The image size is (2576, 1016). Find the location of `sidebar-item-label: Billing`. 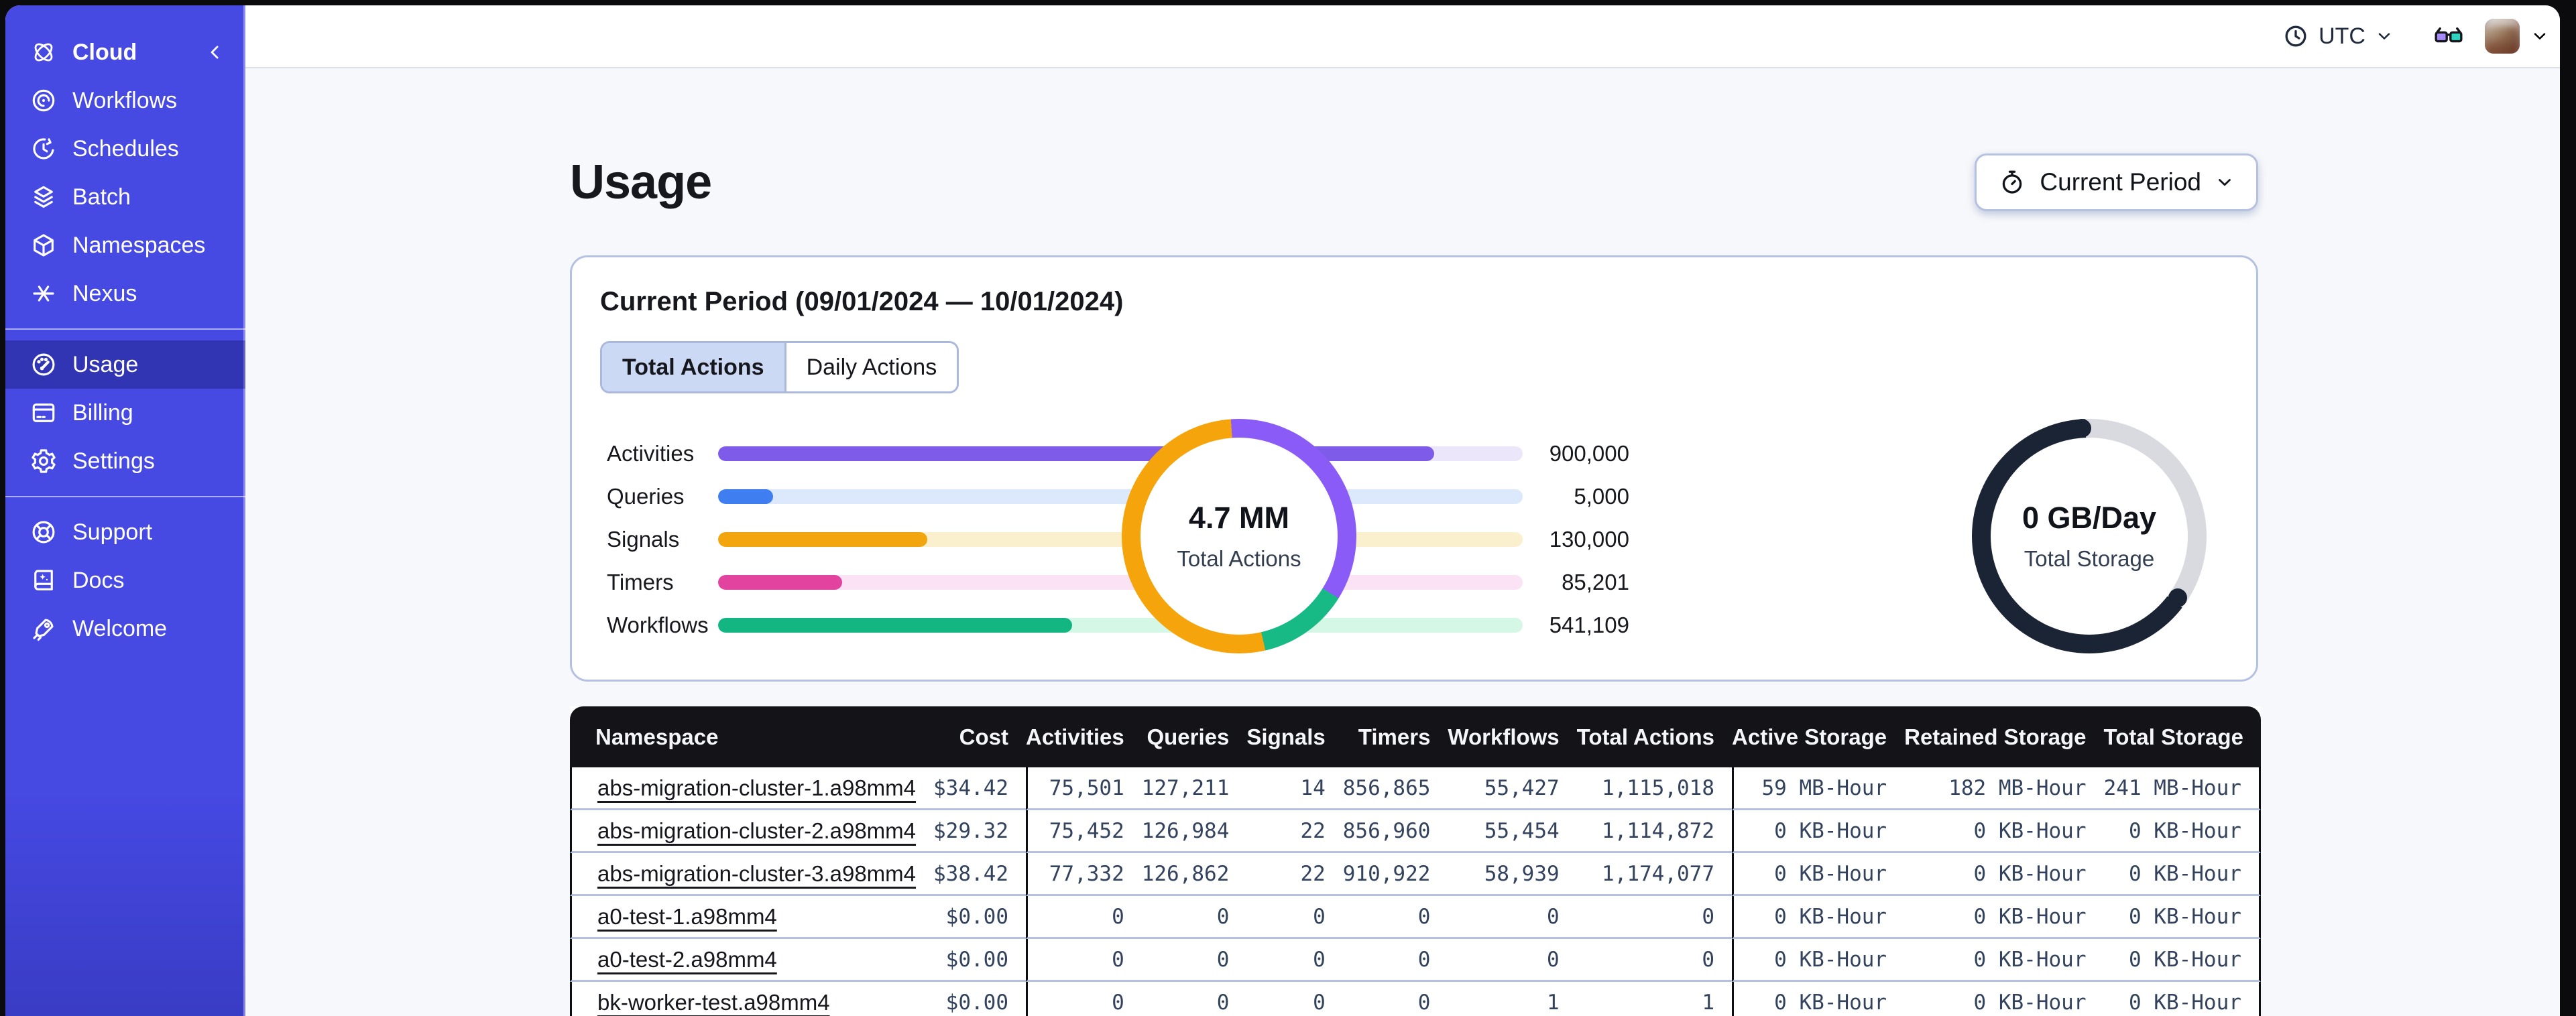

sidebar-item-label: Billing is located at coordinates (102, 413).